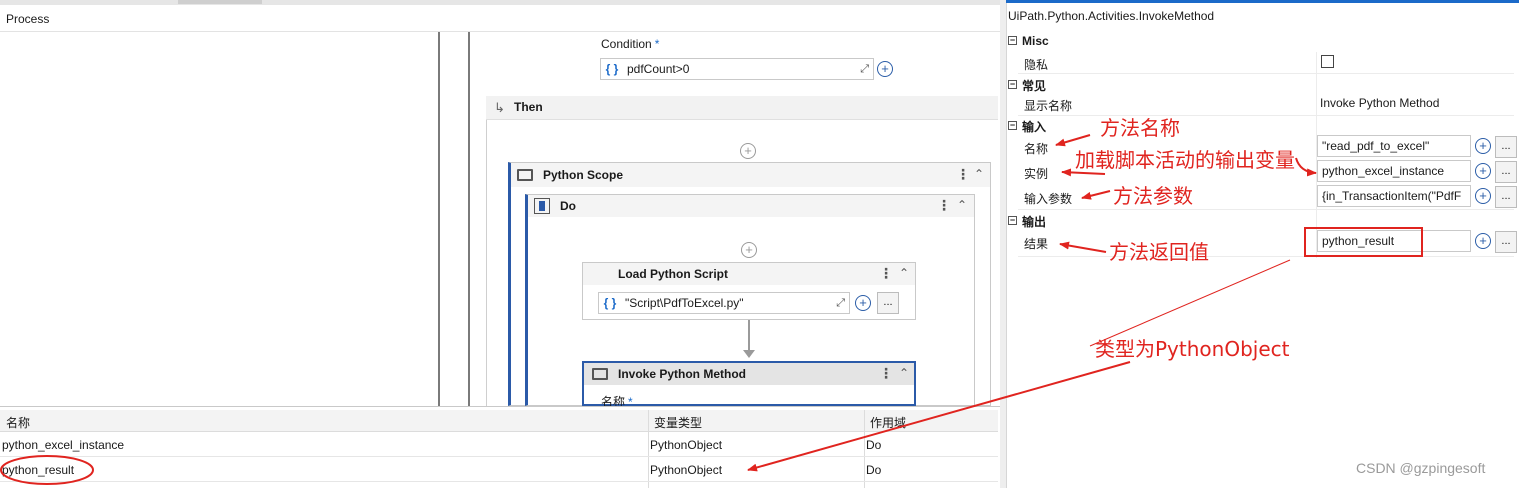  I want to click on annotation-method-name: 方法名称, so click(1140, 128).